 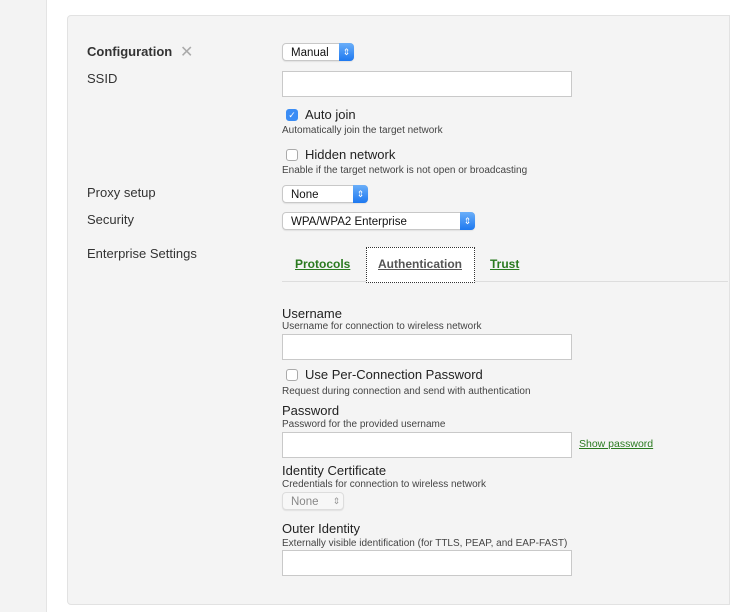 What do you see at coordinates (427, 563) in the screenshot?
I see `outer-identity-input` at bounding box center [427, 563].